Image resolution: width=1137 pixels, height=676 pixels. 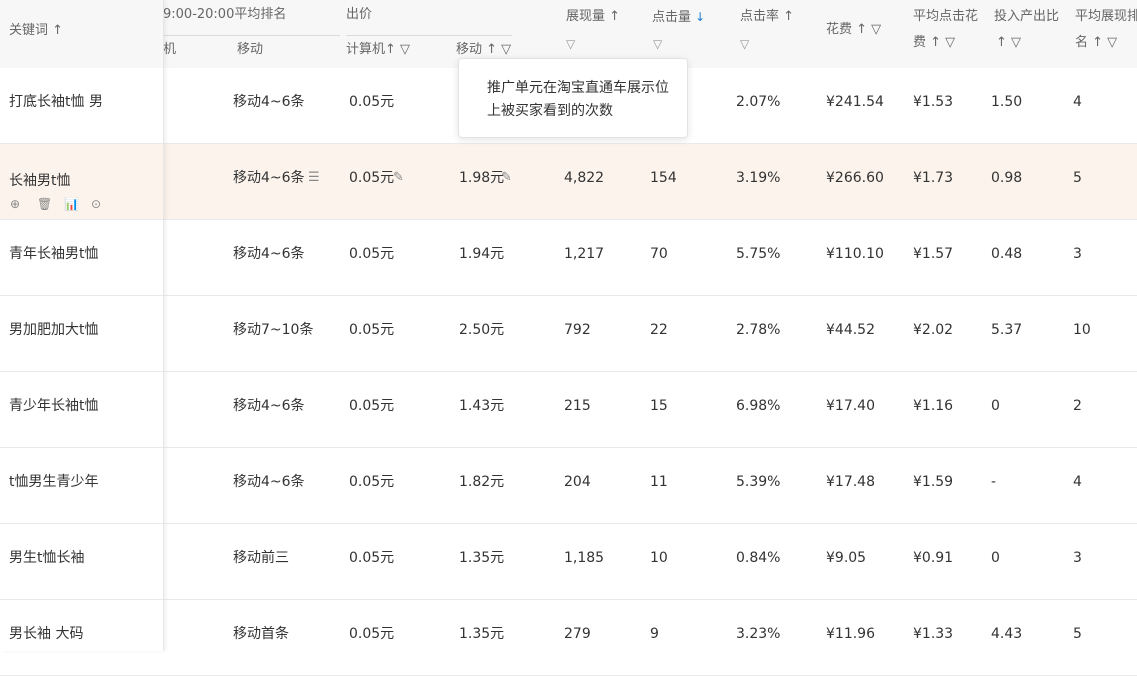 What do you see at coordinates (378, 50) in the screenshot?
I see `header-bid-pc: 计算机↑ ▽` at bounding box center [378, 50].